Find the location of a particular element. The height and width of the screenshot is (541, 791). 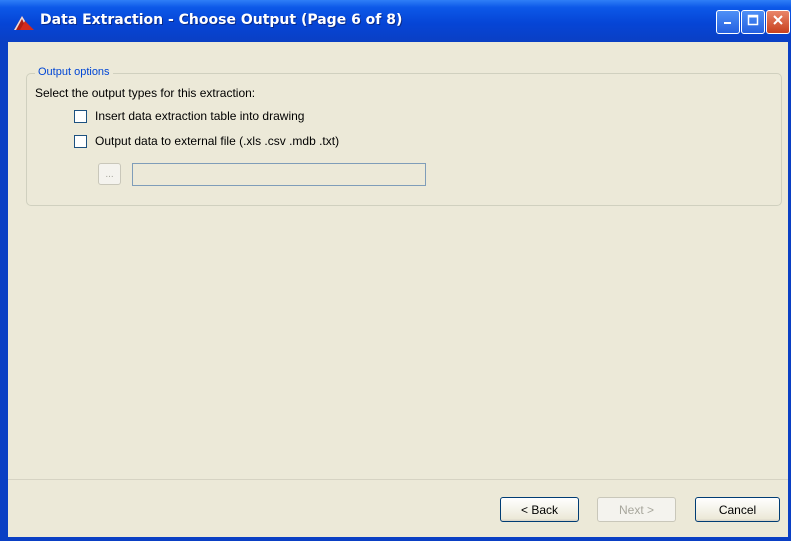

footer-divider is located at coordinates (398, 479).